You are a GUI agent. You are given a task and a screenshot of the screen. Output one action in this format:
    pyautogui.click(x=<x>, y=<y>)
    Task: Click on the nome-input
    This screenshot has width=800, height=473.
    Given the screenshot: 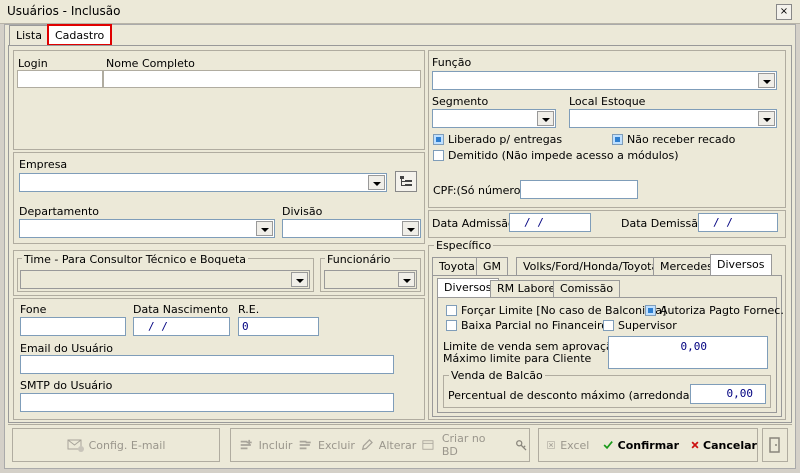 What is the action you would take?
    pyautogui.click(x=262, y=79)
    